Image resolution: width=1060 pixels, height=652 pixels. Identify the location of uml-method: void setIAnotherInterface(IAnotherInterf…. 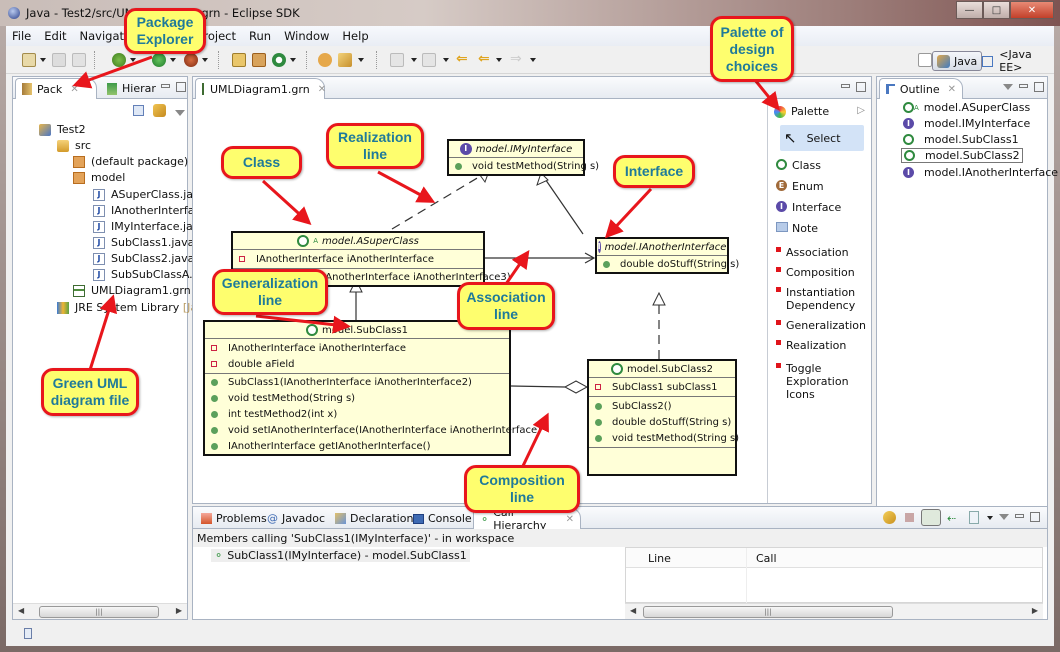
(384, 430).